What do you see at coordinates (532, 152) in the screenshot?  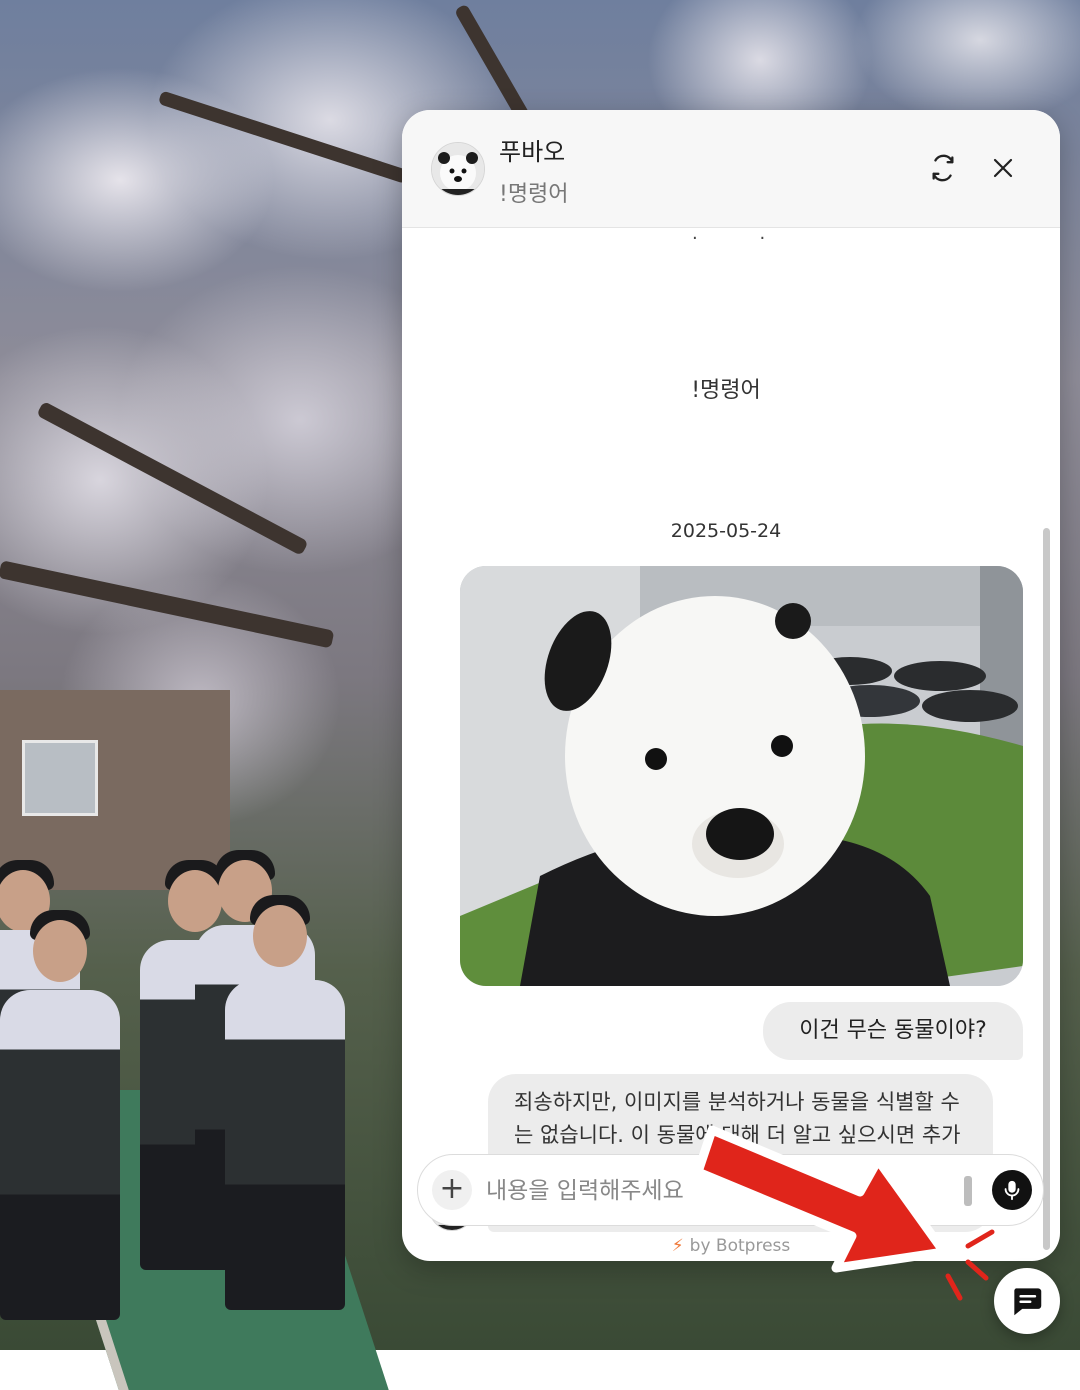 I see `bot-name: 푸바오` at bounding box center [532, 152].